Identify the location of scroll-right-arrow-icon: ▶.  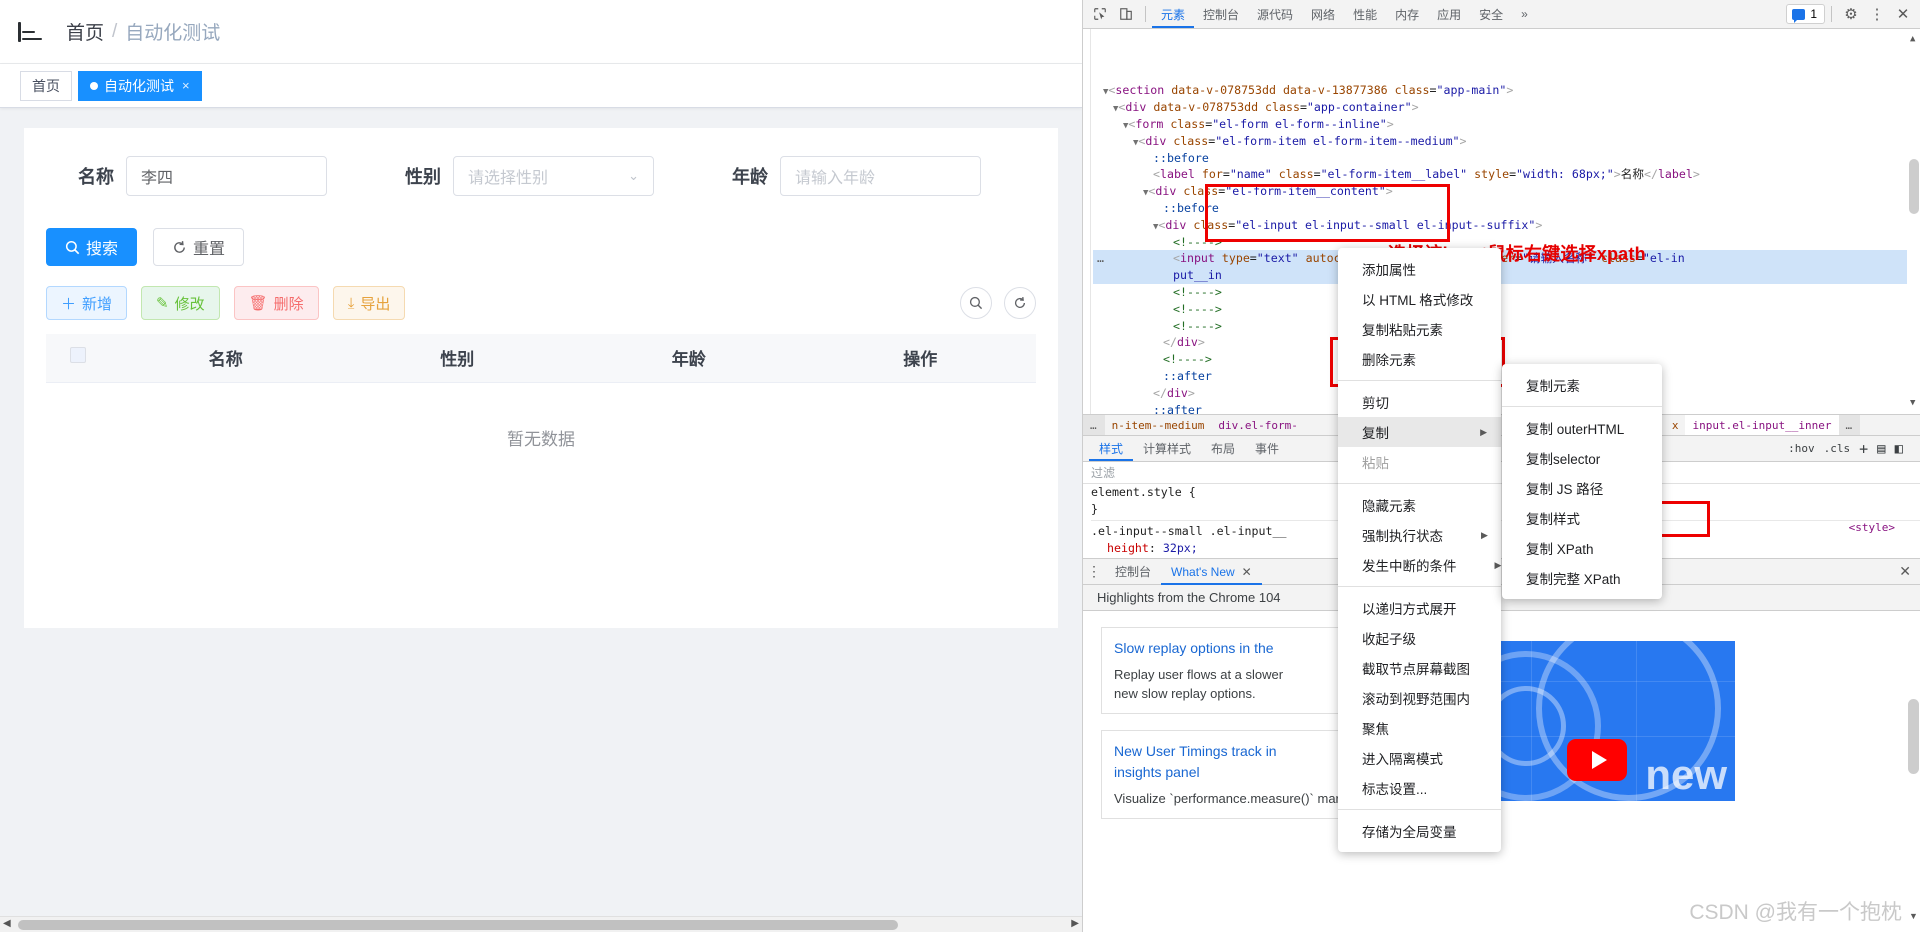
(1075, 923).